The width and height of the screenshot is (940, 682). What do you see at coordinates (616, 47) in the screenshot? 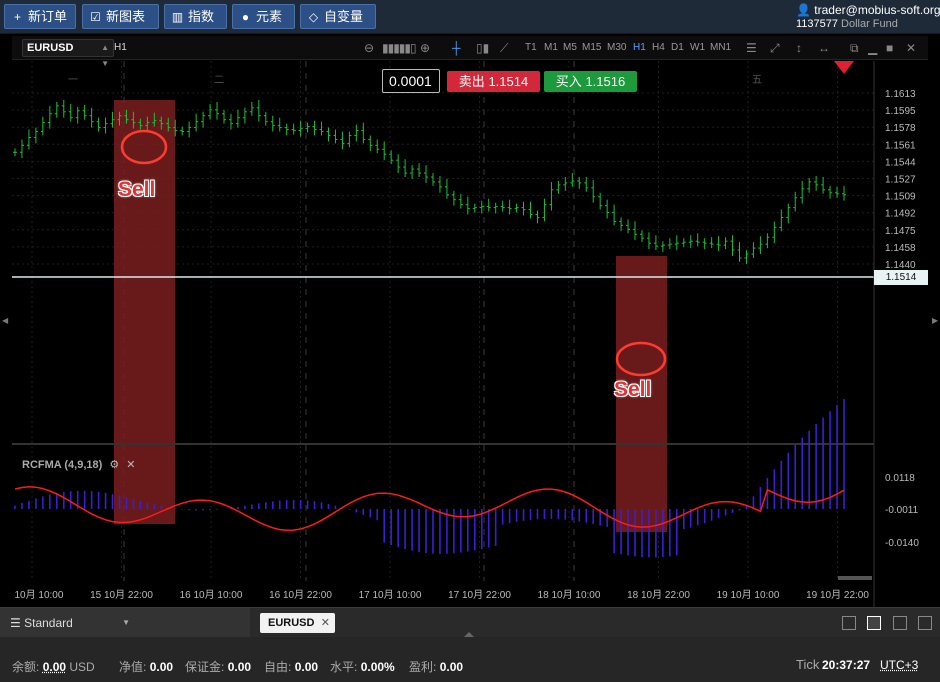
I see `tf-M30: M30` at bounding box center [616, 47].